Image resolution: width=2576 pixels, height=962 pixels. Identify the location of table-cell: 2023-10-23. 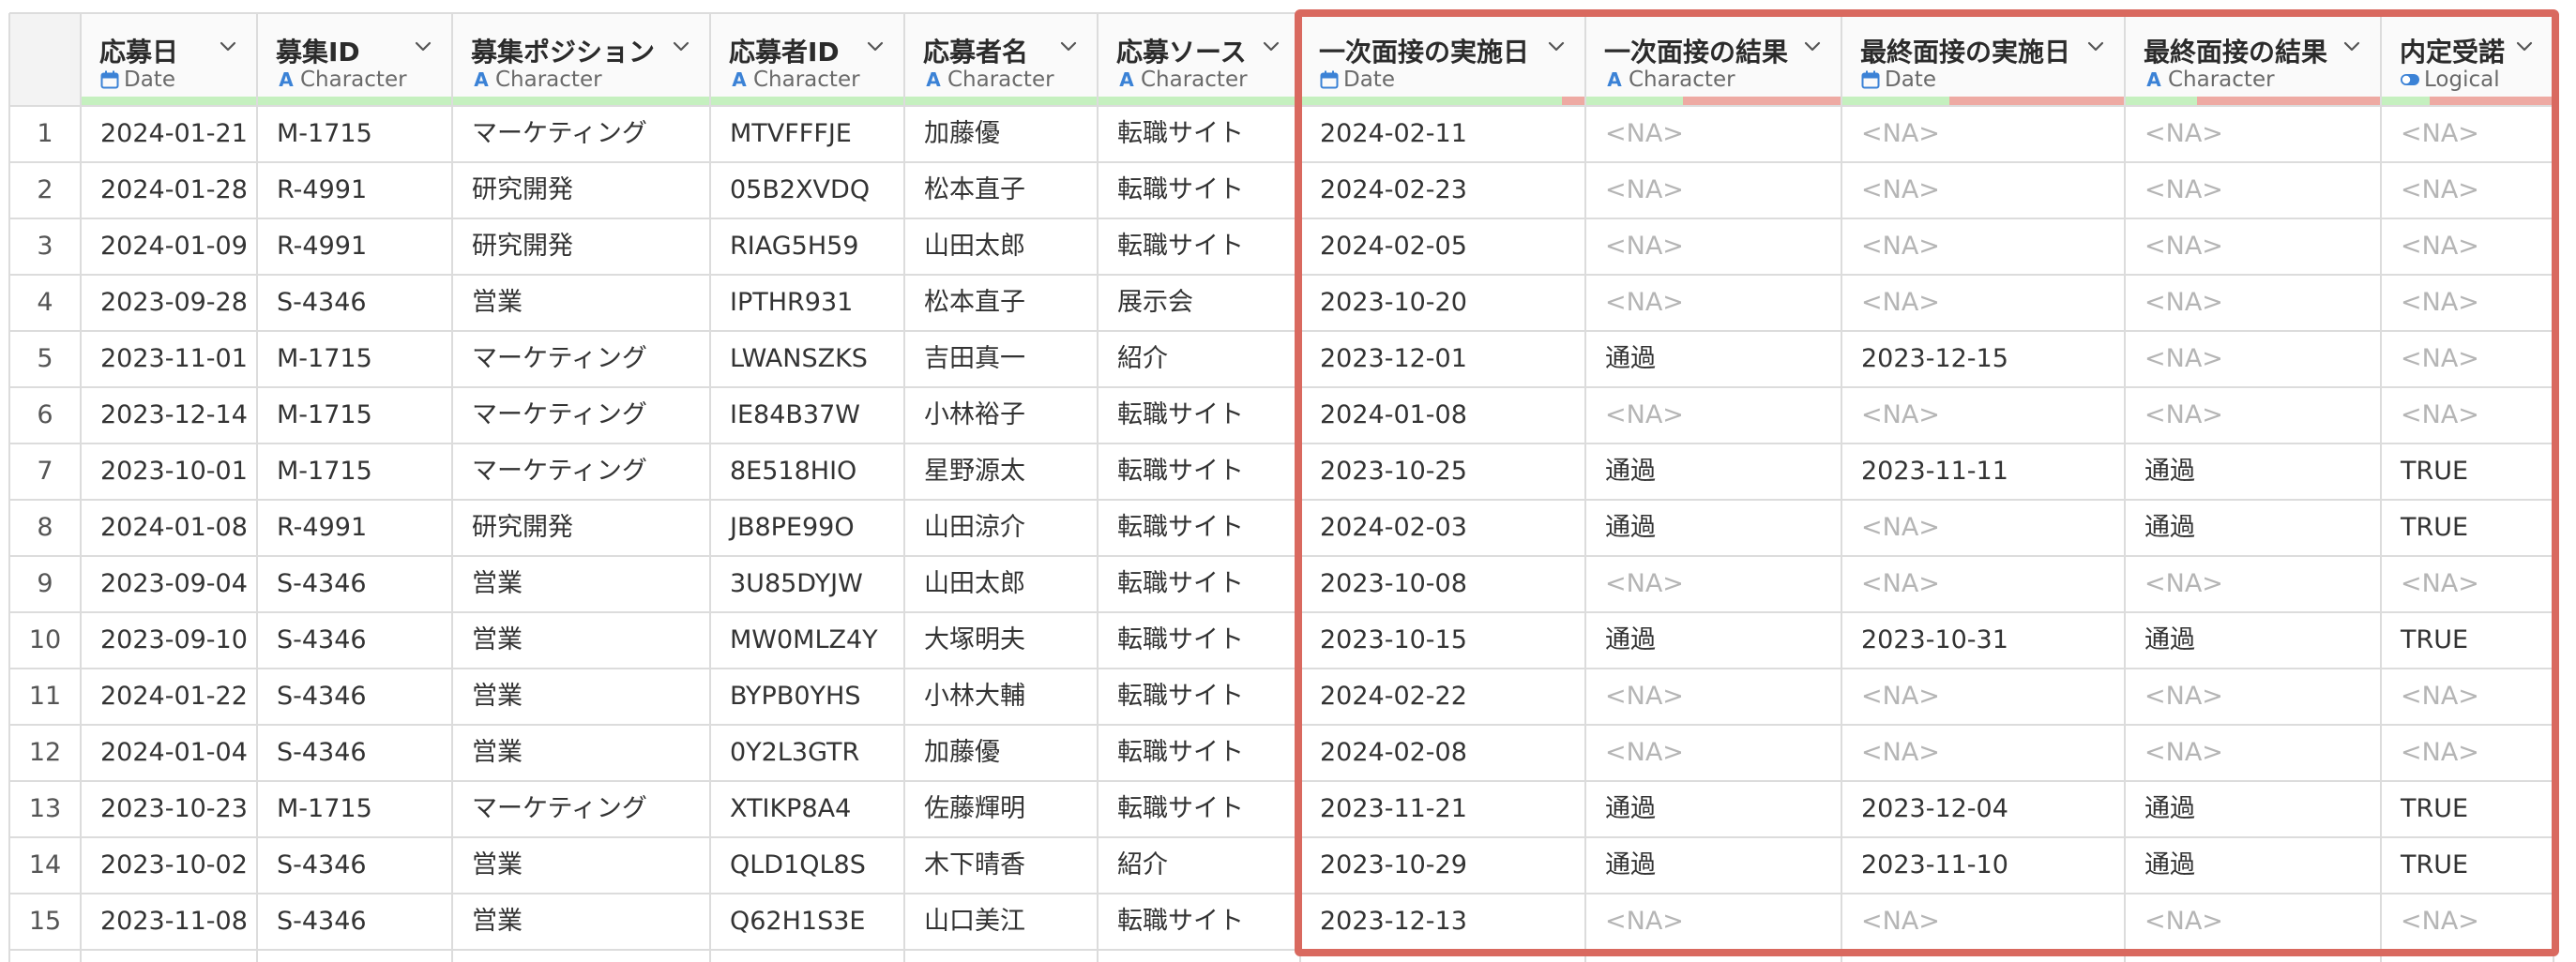
(174, 809).